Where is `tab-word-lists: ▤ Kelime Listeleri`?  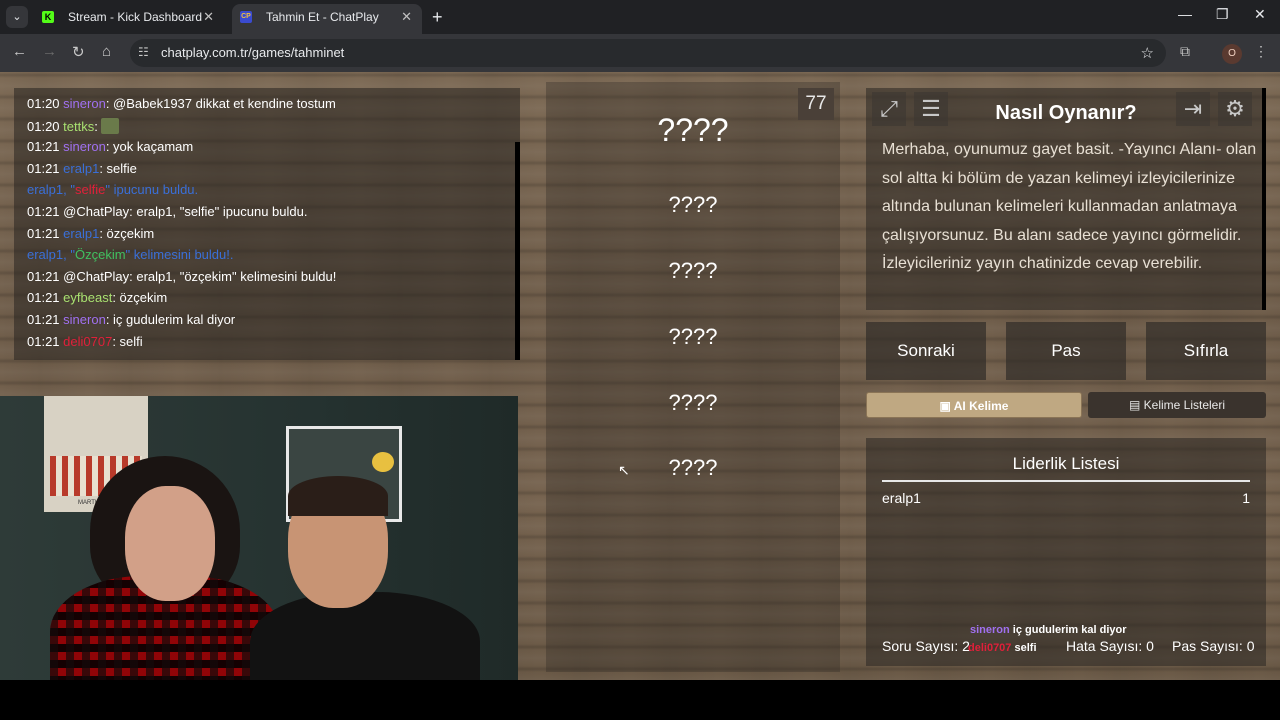
tab-word-lists: ▤ Kelime Listeleri is located at coordinates (1177, 405).